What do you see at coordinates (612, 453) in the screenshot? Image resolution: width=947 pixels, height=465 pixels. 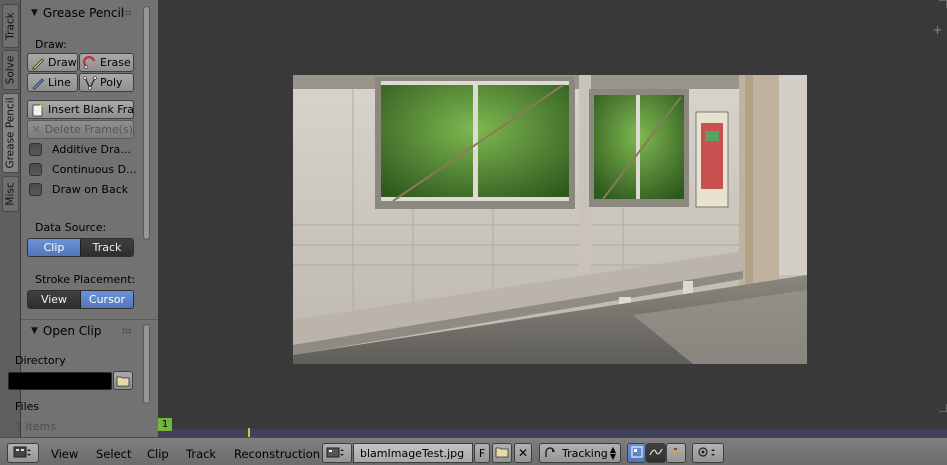 I see `updown-arrows-icon: ▲ ▼` at bounding box center [612, 453].